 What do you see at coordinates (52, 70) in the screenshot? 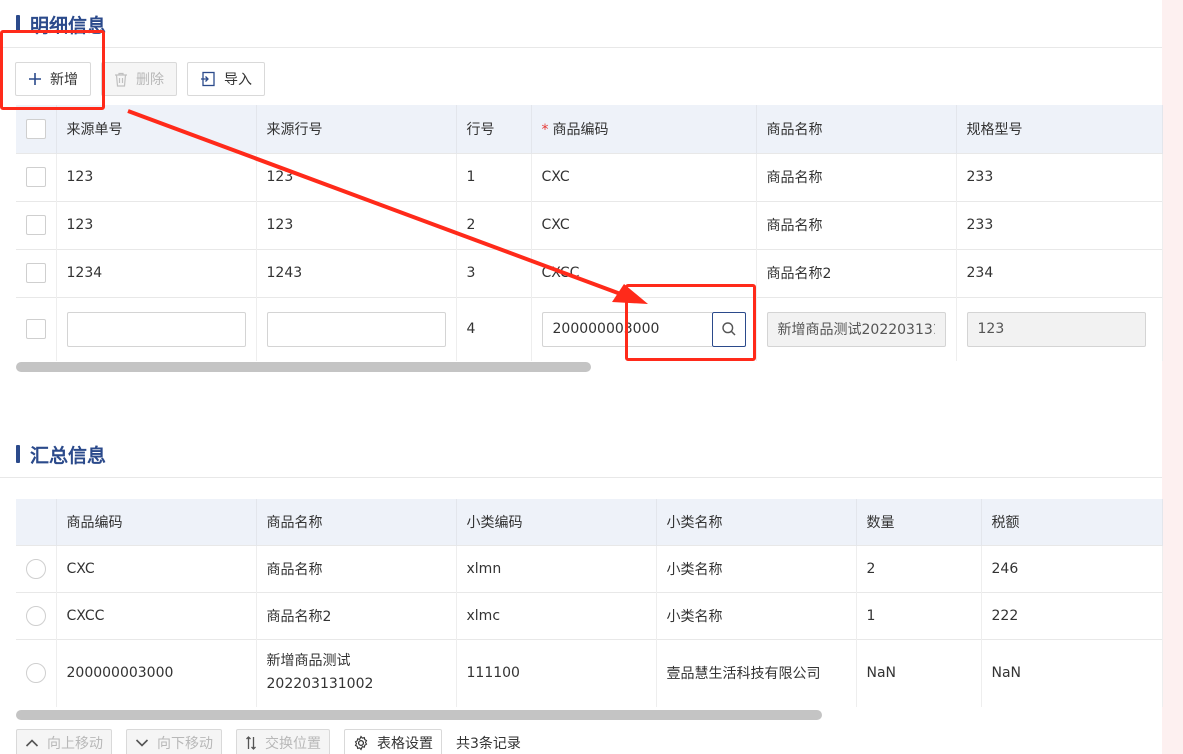
I see `annotation-box-add` at bounding box center [52, 70].